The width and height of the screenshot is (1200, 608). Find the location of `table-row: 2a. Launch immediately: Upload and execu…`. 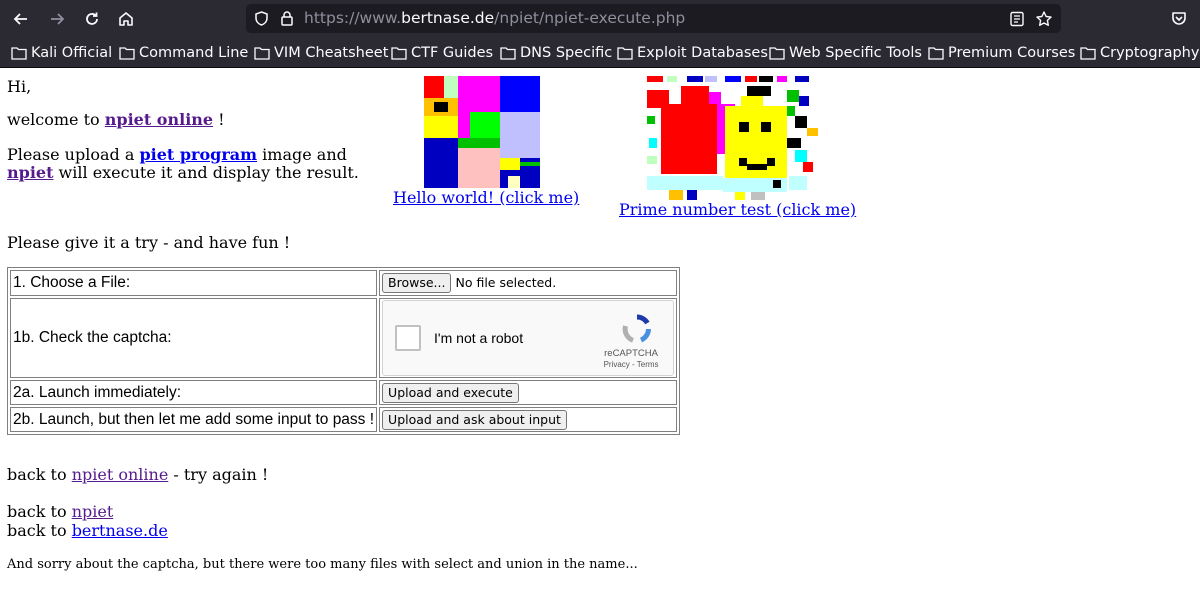

table-row: 2a. Launch immediately: Upload and execu… is located at coordinates (344, 392).